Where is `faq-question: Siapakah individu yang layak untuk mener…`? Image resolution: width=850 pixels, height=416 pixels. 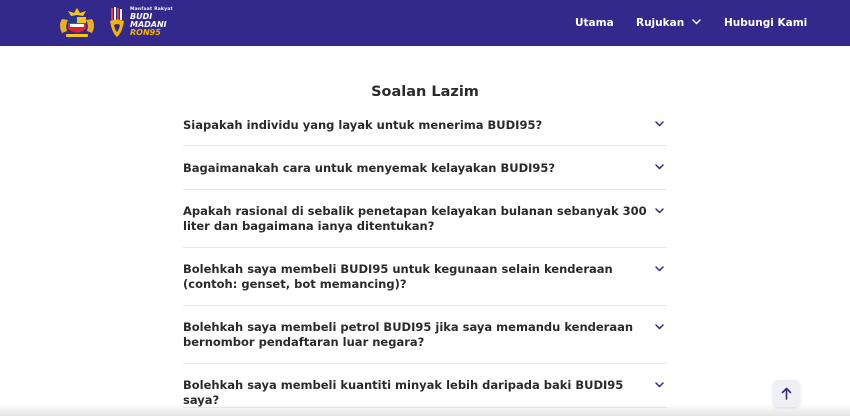 faq-question: Siapakah individu yang layak untuk mener… is located at coordinates (363, 125).